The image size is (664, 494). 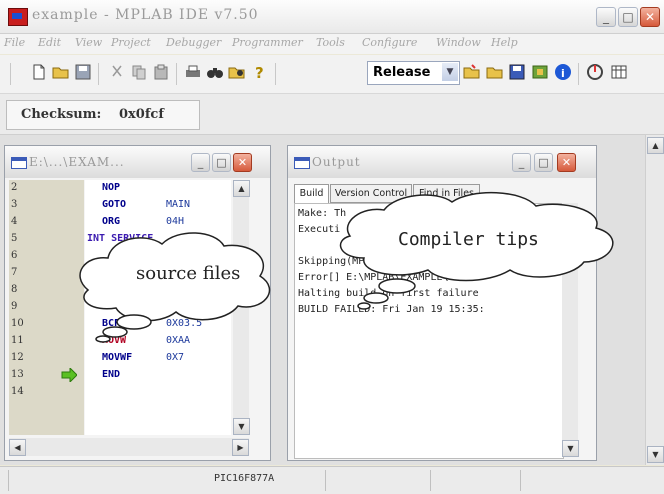 What do you see at coordinates (332, 74) in the screenshot?
I see `toolbar: ? Release ▼ i` at bounding box center [332, 74].